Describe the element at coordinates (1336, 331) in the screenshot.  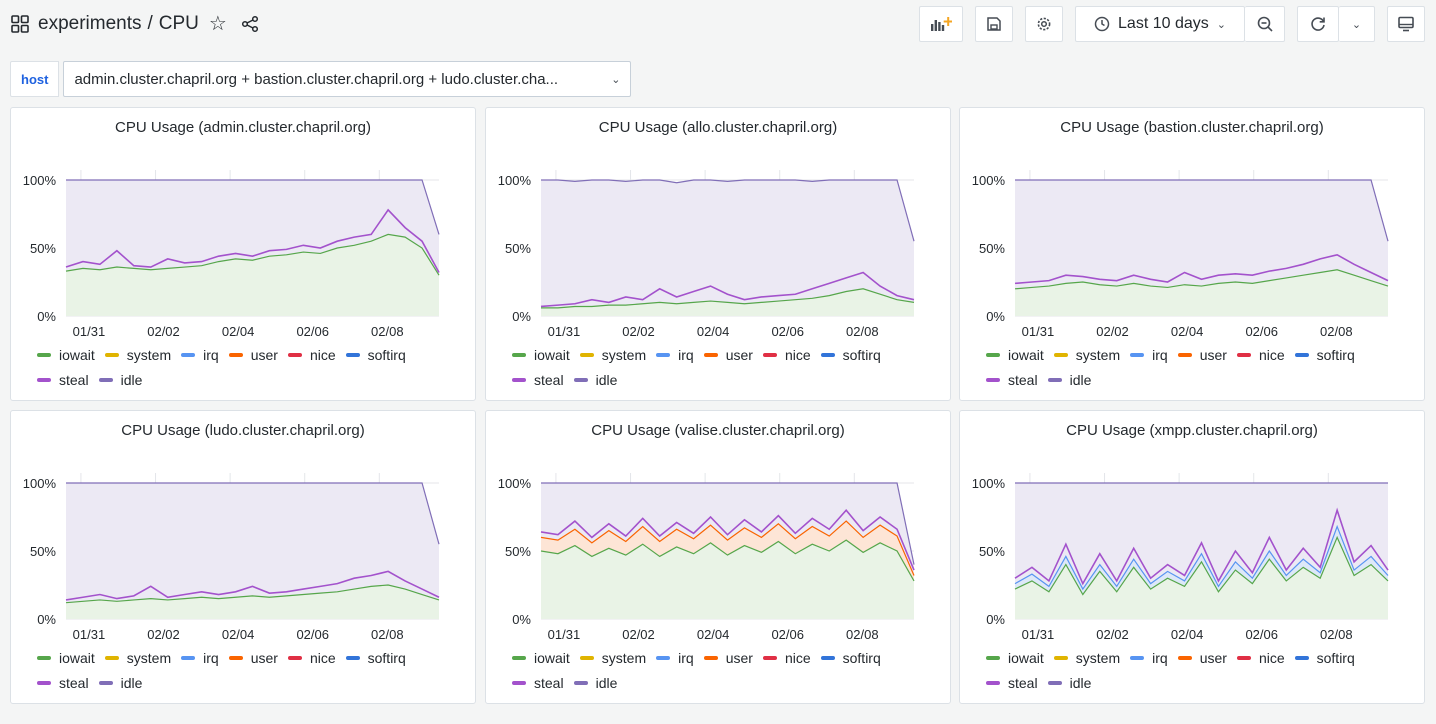
I see `x-tick-label: 02/08` at that location.